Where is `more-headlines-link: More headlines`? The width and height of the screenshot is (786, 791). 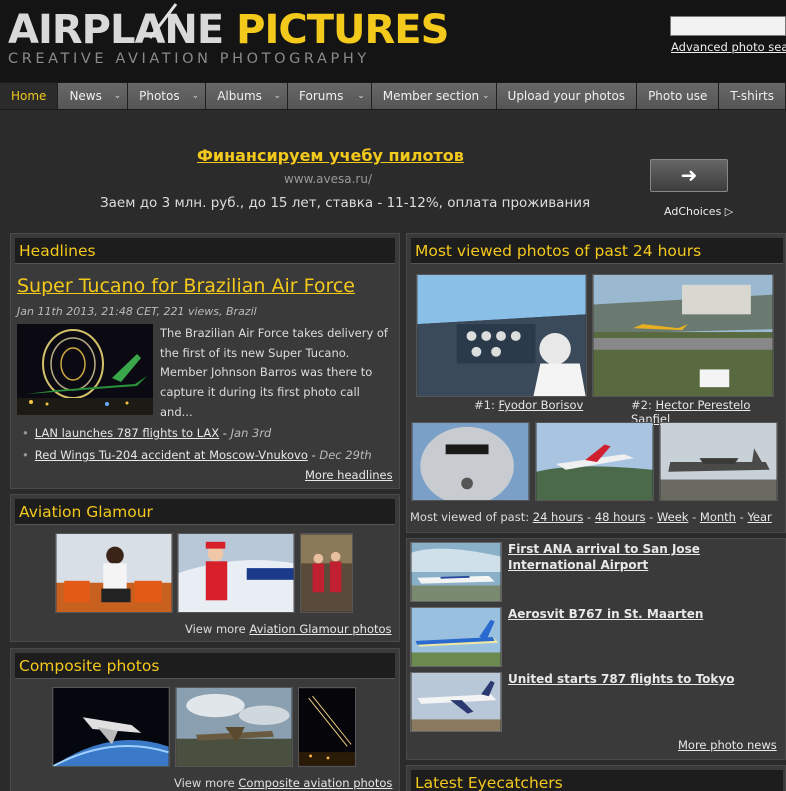
more-headlines-link: More headlines is located at coordinates (349, 475).